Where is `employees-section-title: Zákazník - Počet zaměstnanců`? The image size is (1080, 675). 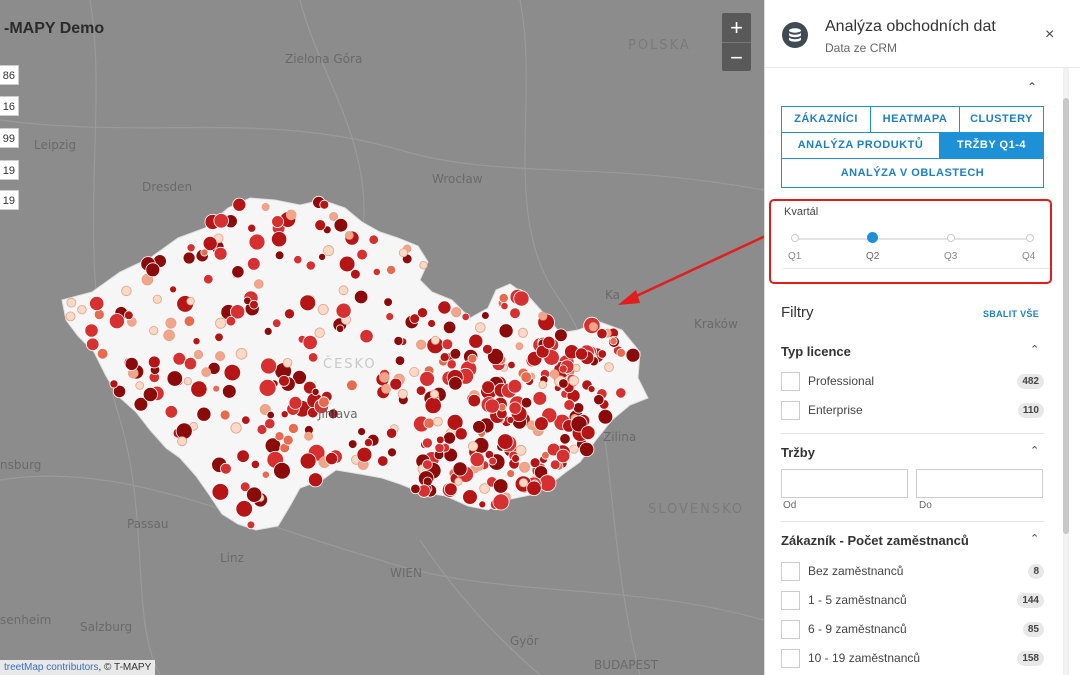
employees-section-title: Zákazník - Počet zaměstnanců is located at coordinates (875, 540).